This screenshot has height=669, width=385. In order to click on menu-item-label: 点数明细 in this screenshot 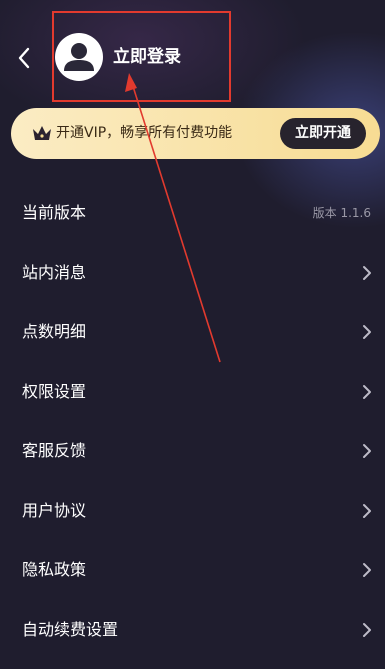, I will do `click(54, 331)`.